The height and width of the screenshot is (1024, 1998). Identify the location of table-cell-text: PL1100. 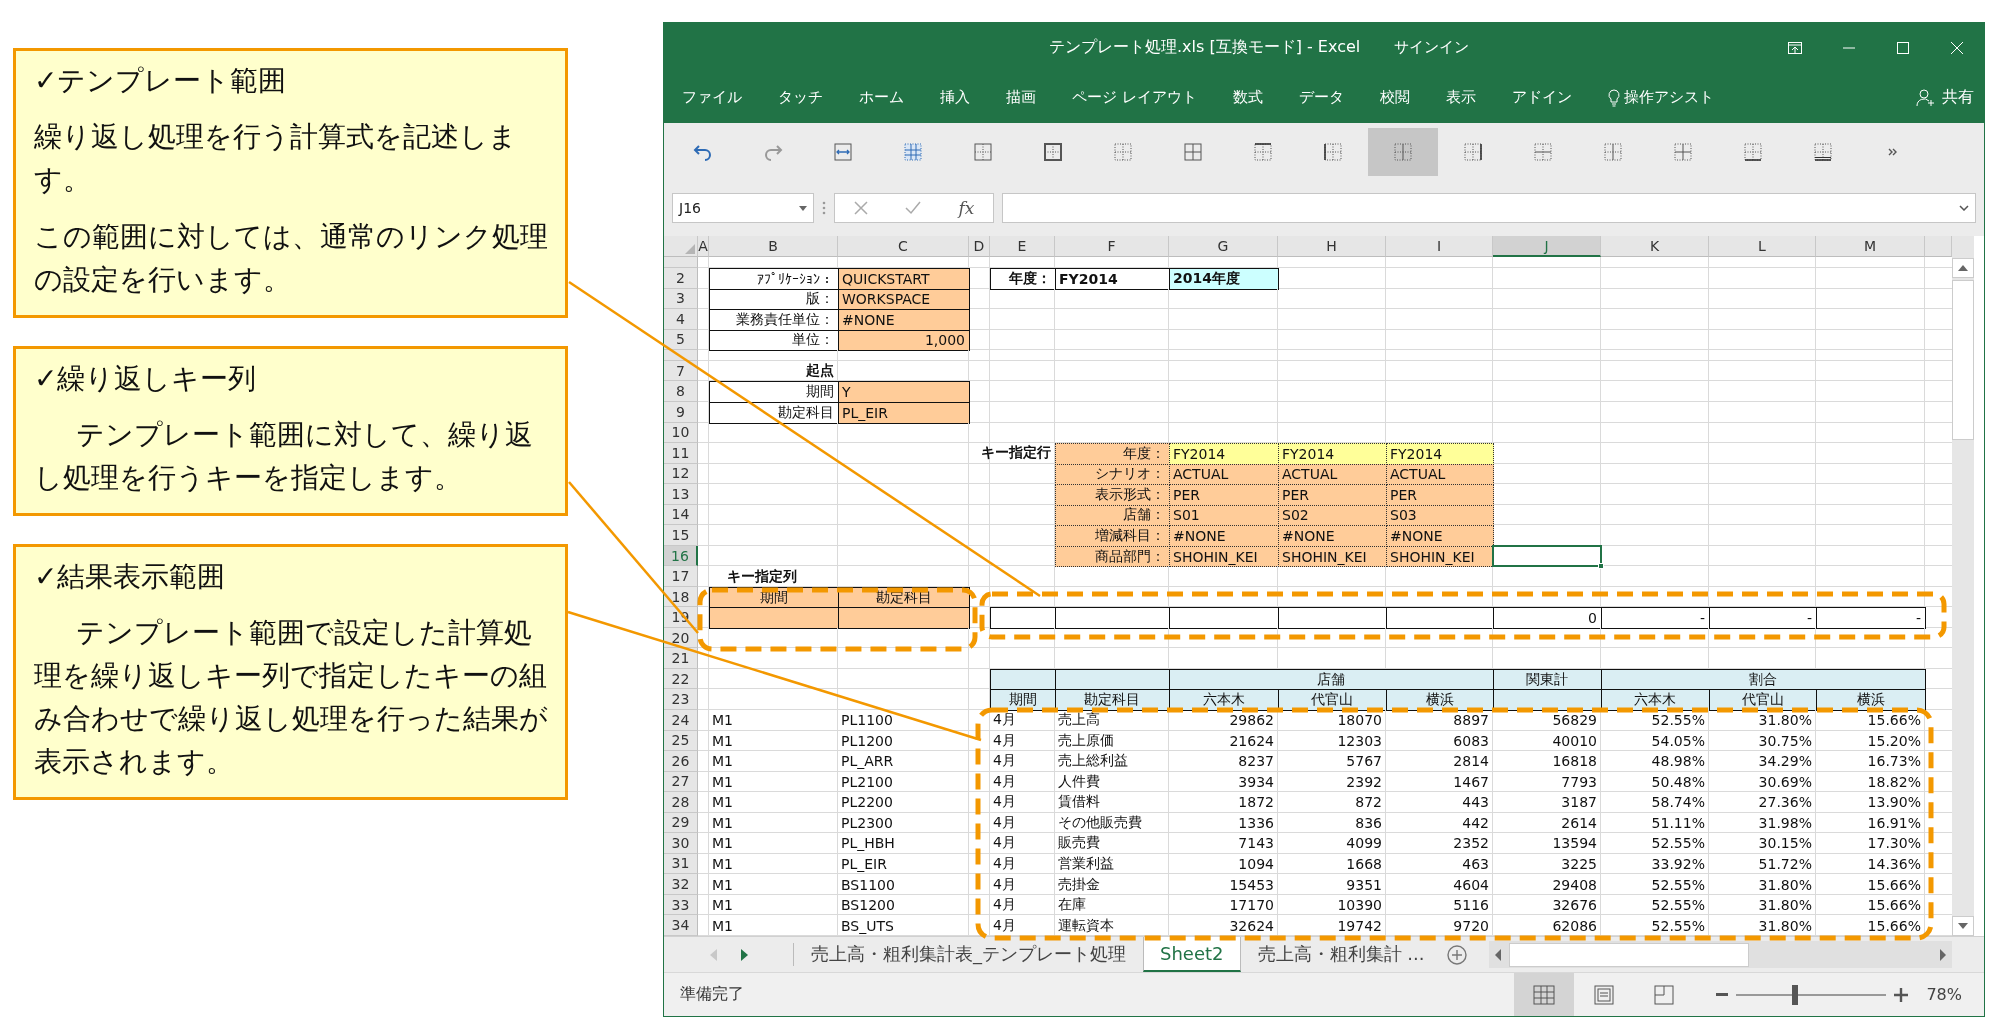
(867, 721).